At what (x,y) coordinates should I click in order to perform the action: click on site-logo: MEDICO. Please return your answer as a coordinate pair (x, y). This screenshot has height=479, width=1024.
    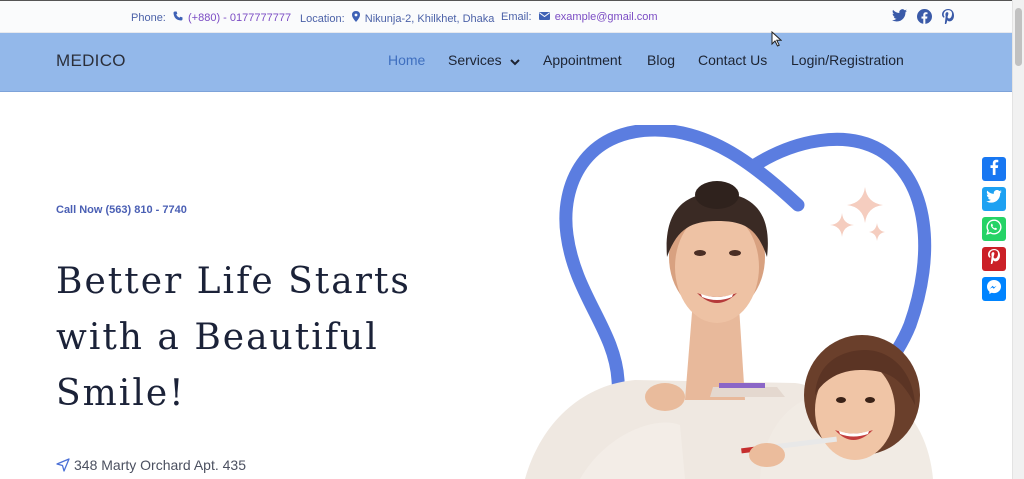
    Looking at the image, I should click on (91, 61).